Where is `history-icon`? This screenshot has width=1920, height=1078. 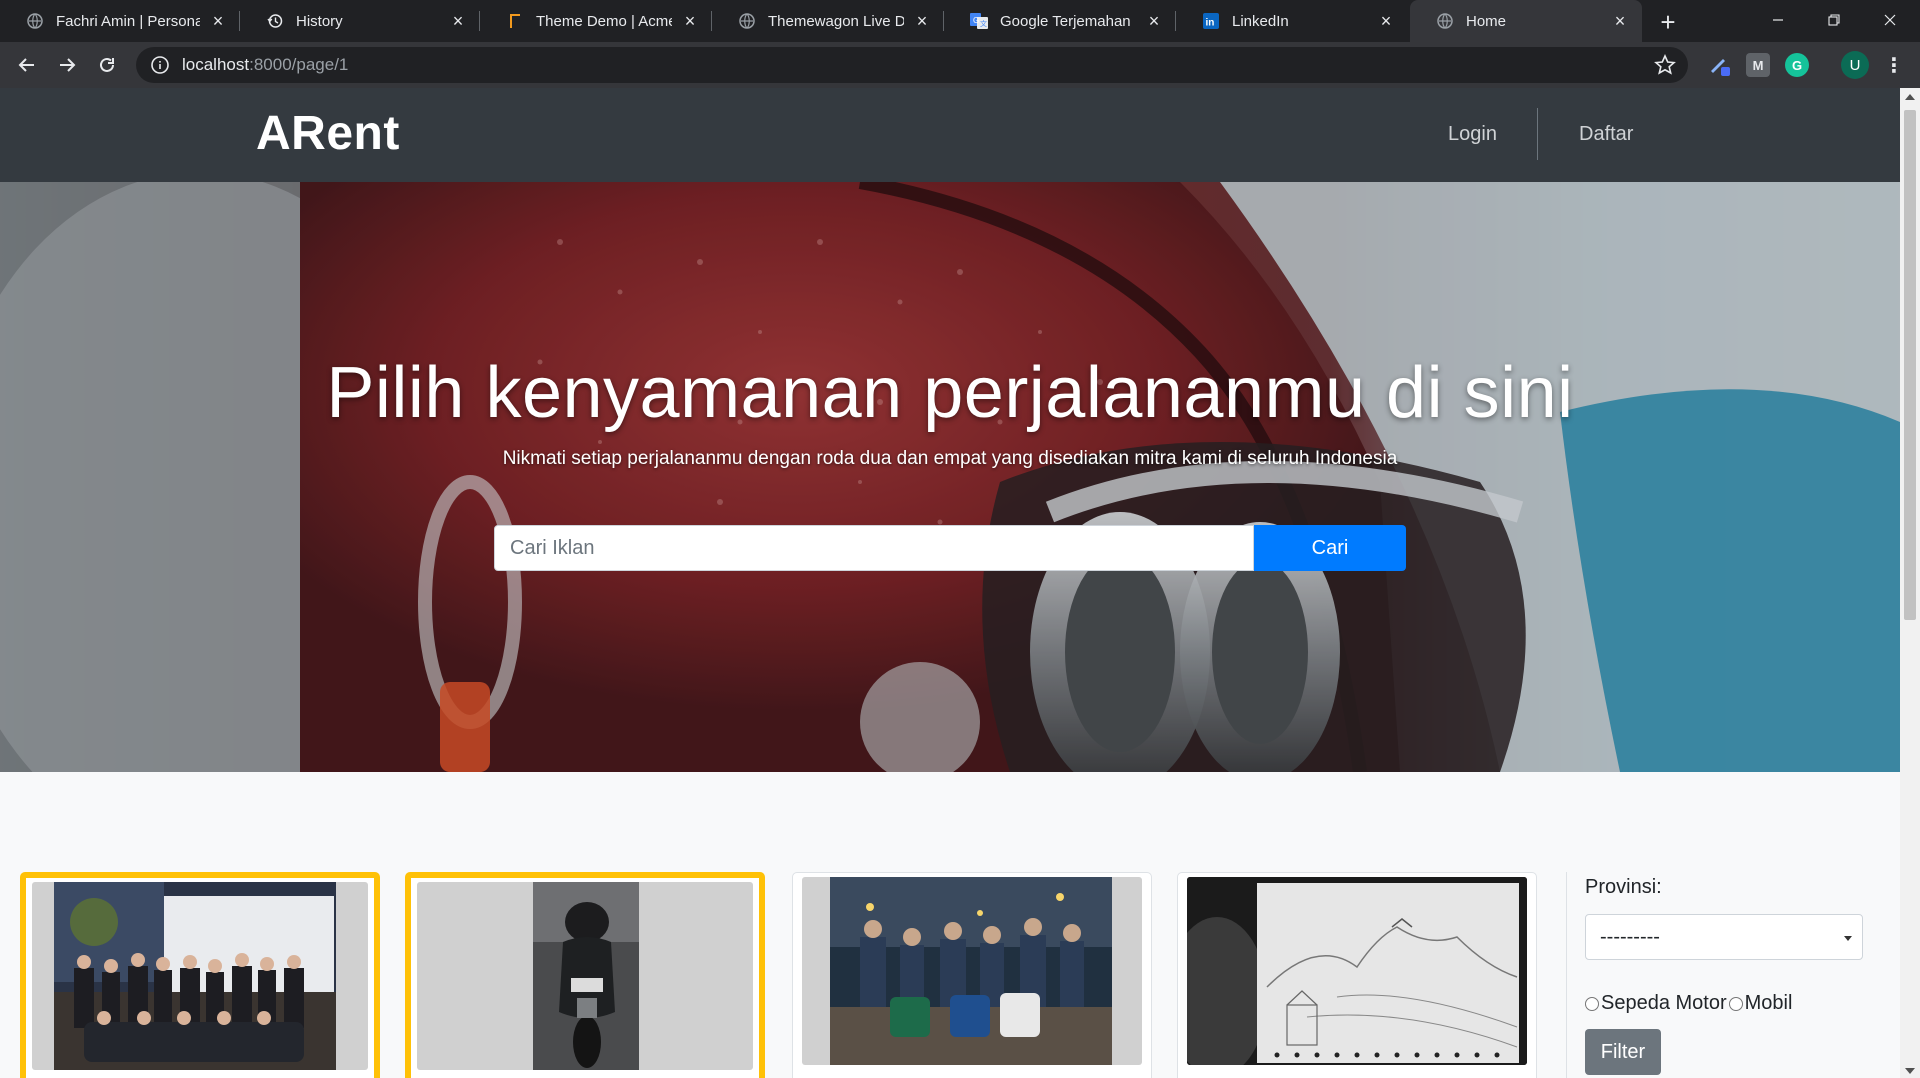
history-icon is located at coordinates (275, 21).